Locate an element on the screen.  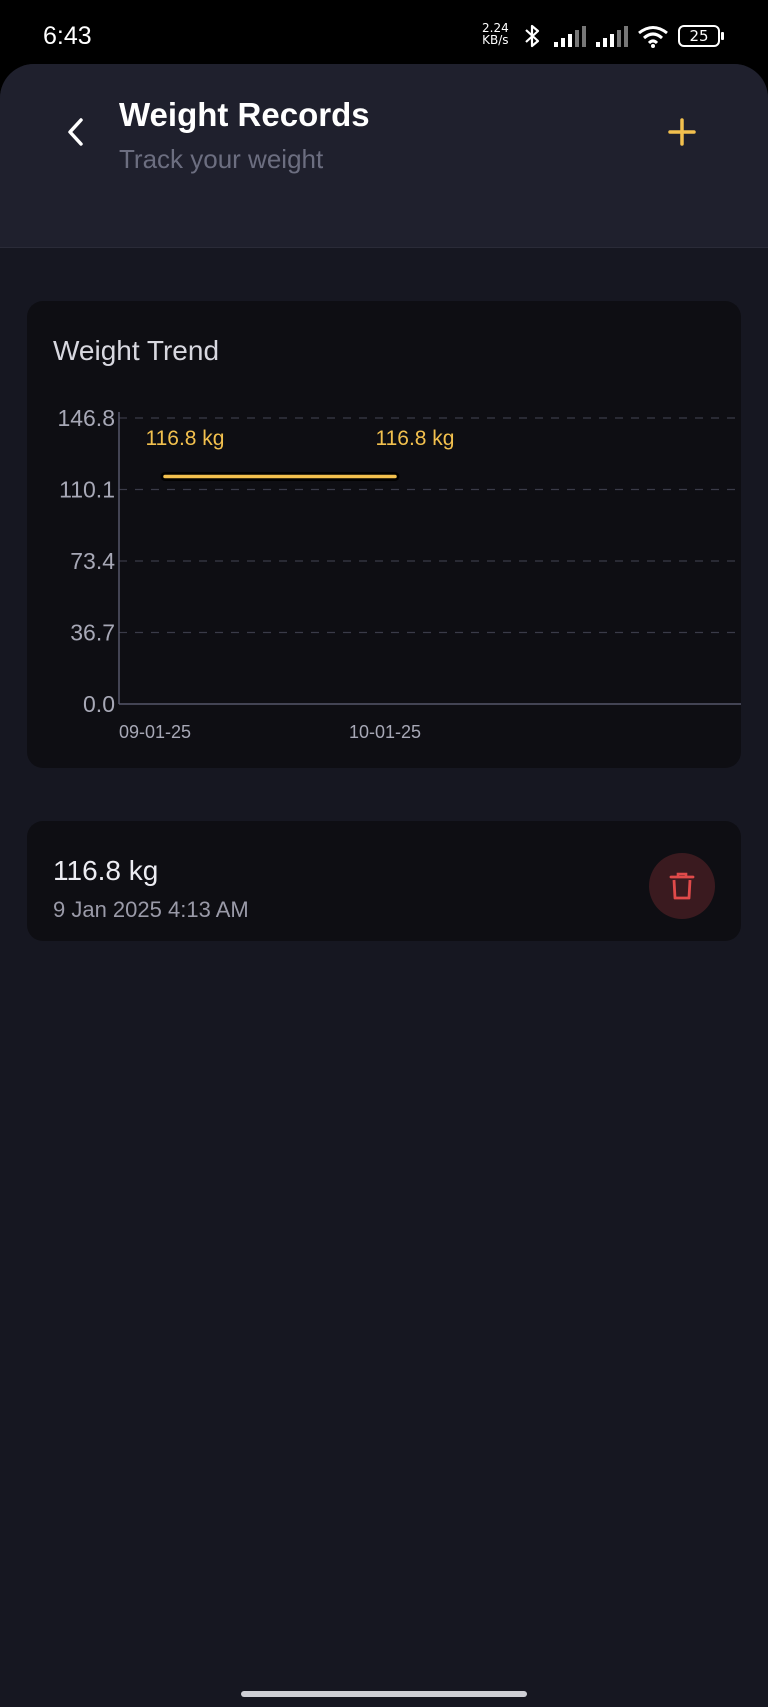
plus-icon is located at coordinates (682, 132).